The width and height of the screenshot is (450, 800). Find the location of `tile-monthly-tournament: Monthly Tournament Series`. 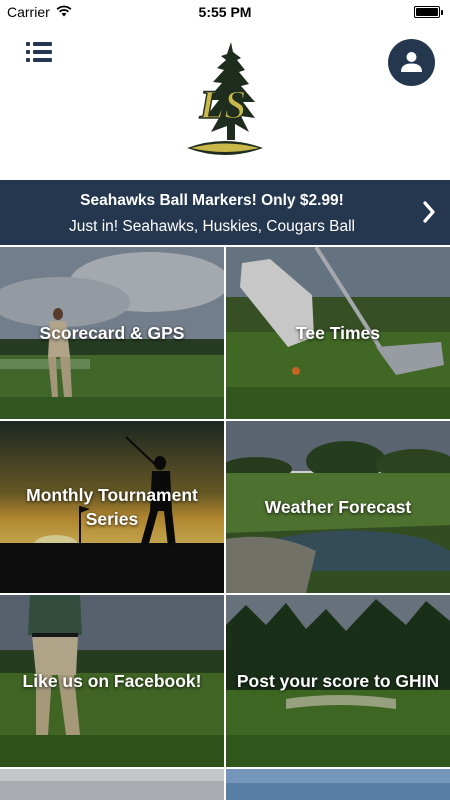

tile-monthly-tournament: Monthly Tournament Series is located at coordinates (112, 507).